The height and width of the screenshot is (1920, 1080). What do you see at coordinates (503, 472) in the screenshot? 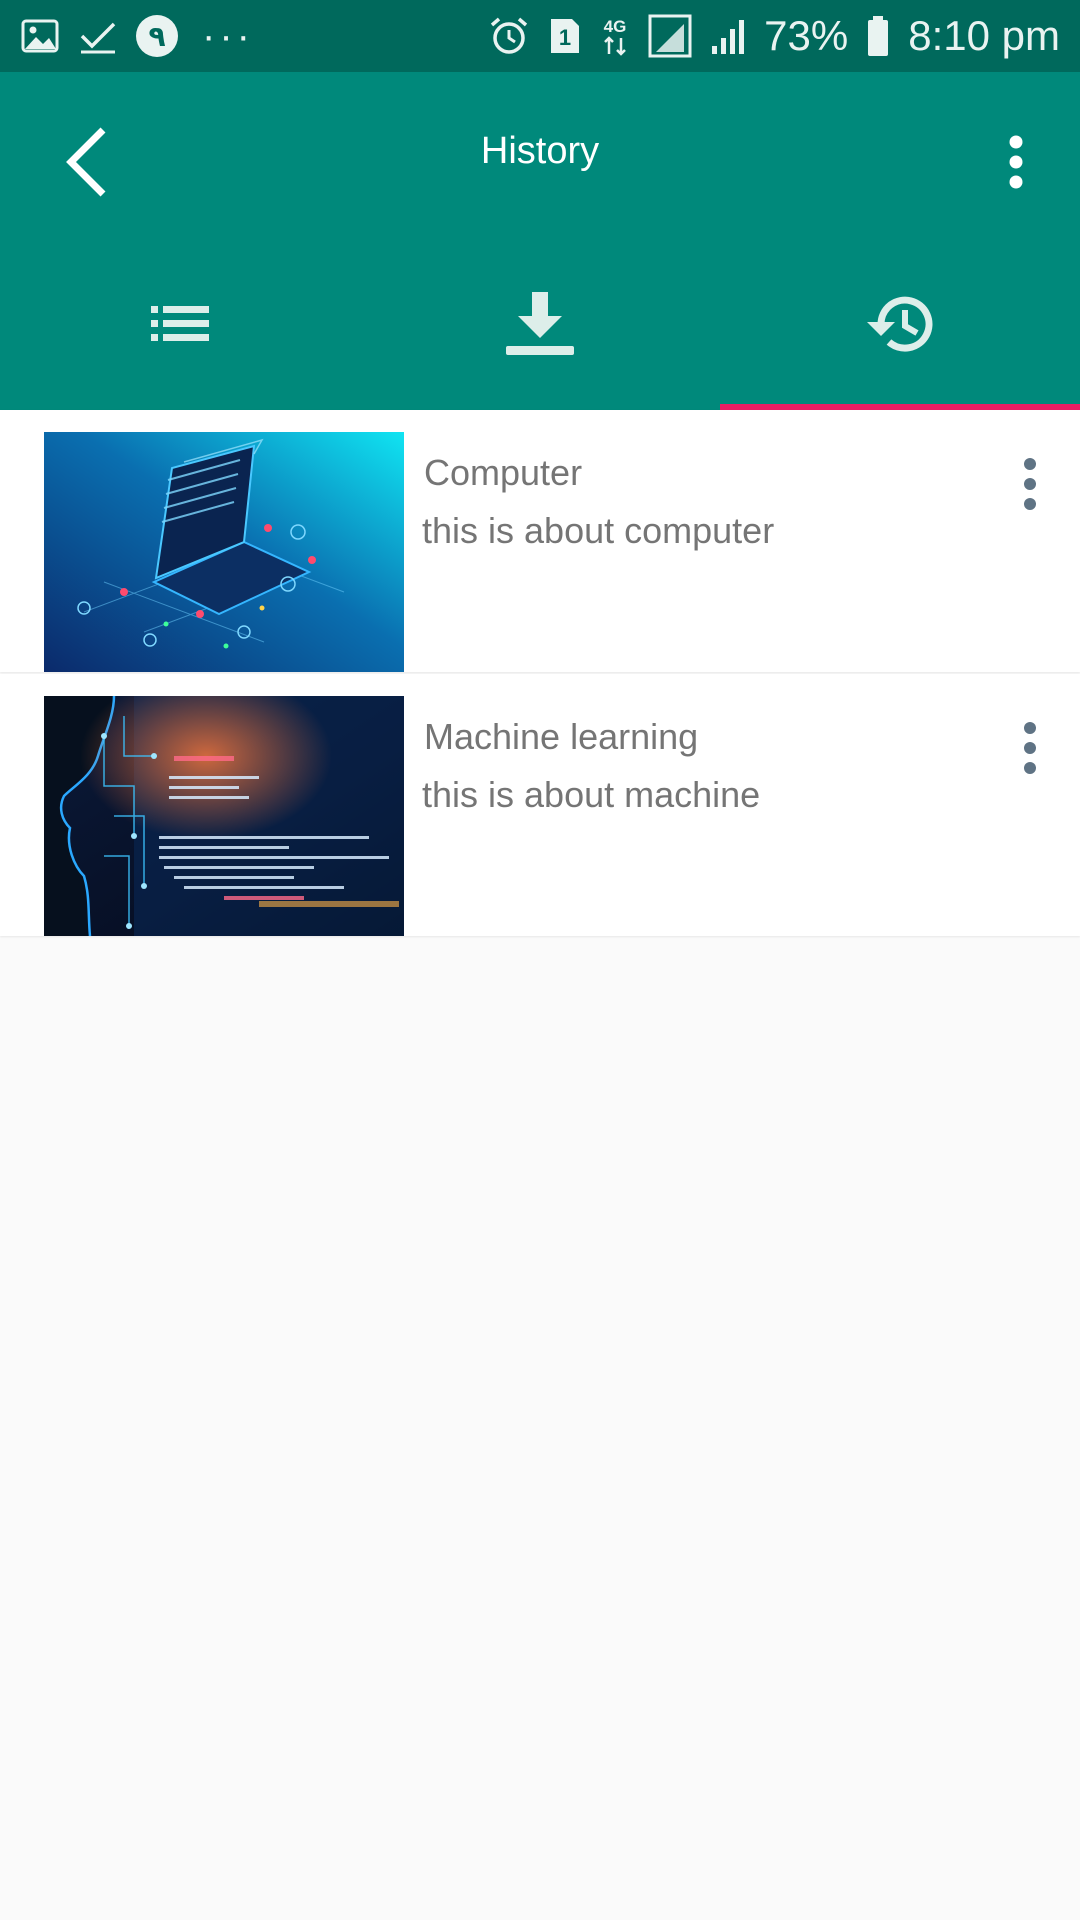
I see `item-title: Computer` at bounding box center [503, 472].